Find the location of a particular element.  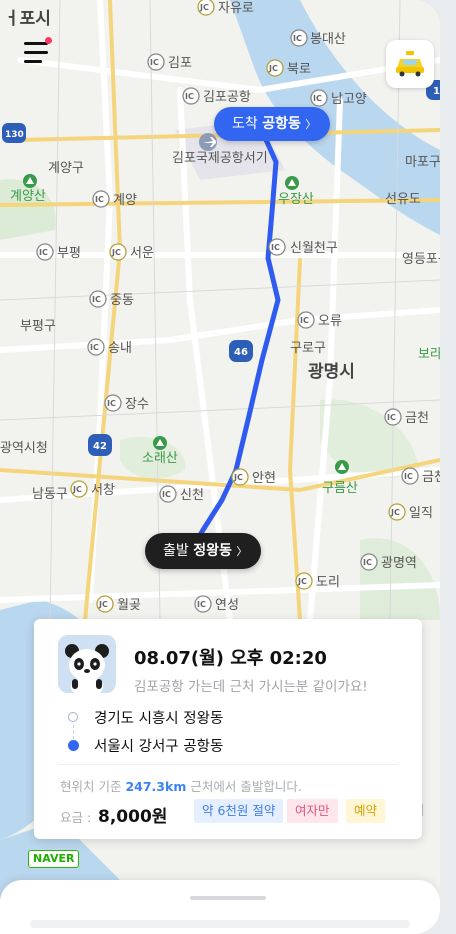

ic-badge: IC 김포 is located at coordinates (169, 62).